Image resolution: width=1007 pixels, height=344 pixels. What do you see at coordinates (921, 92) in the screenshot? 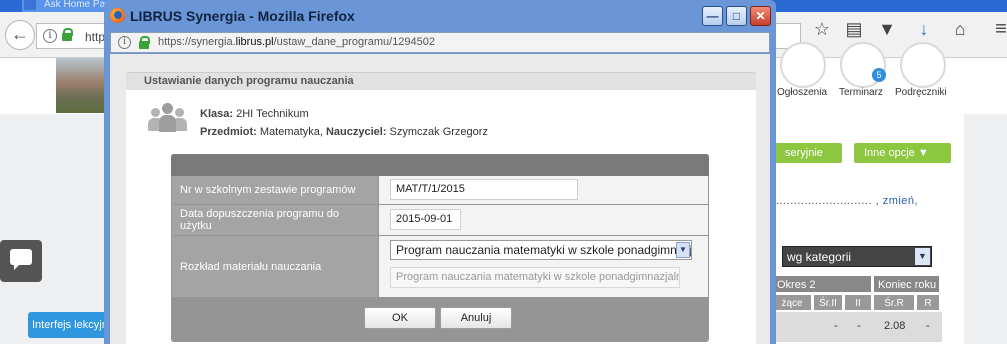
I see `nav-podreczniki-label: Podręczniki` at bounding box center [921, 92].